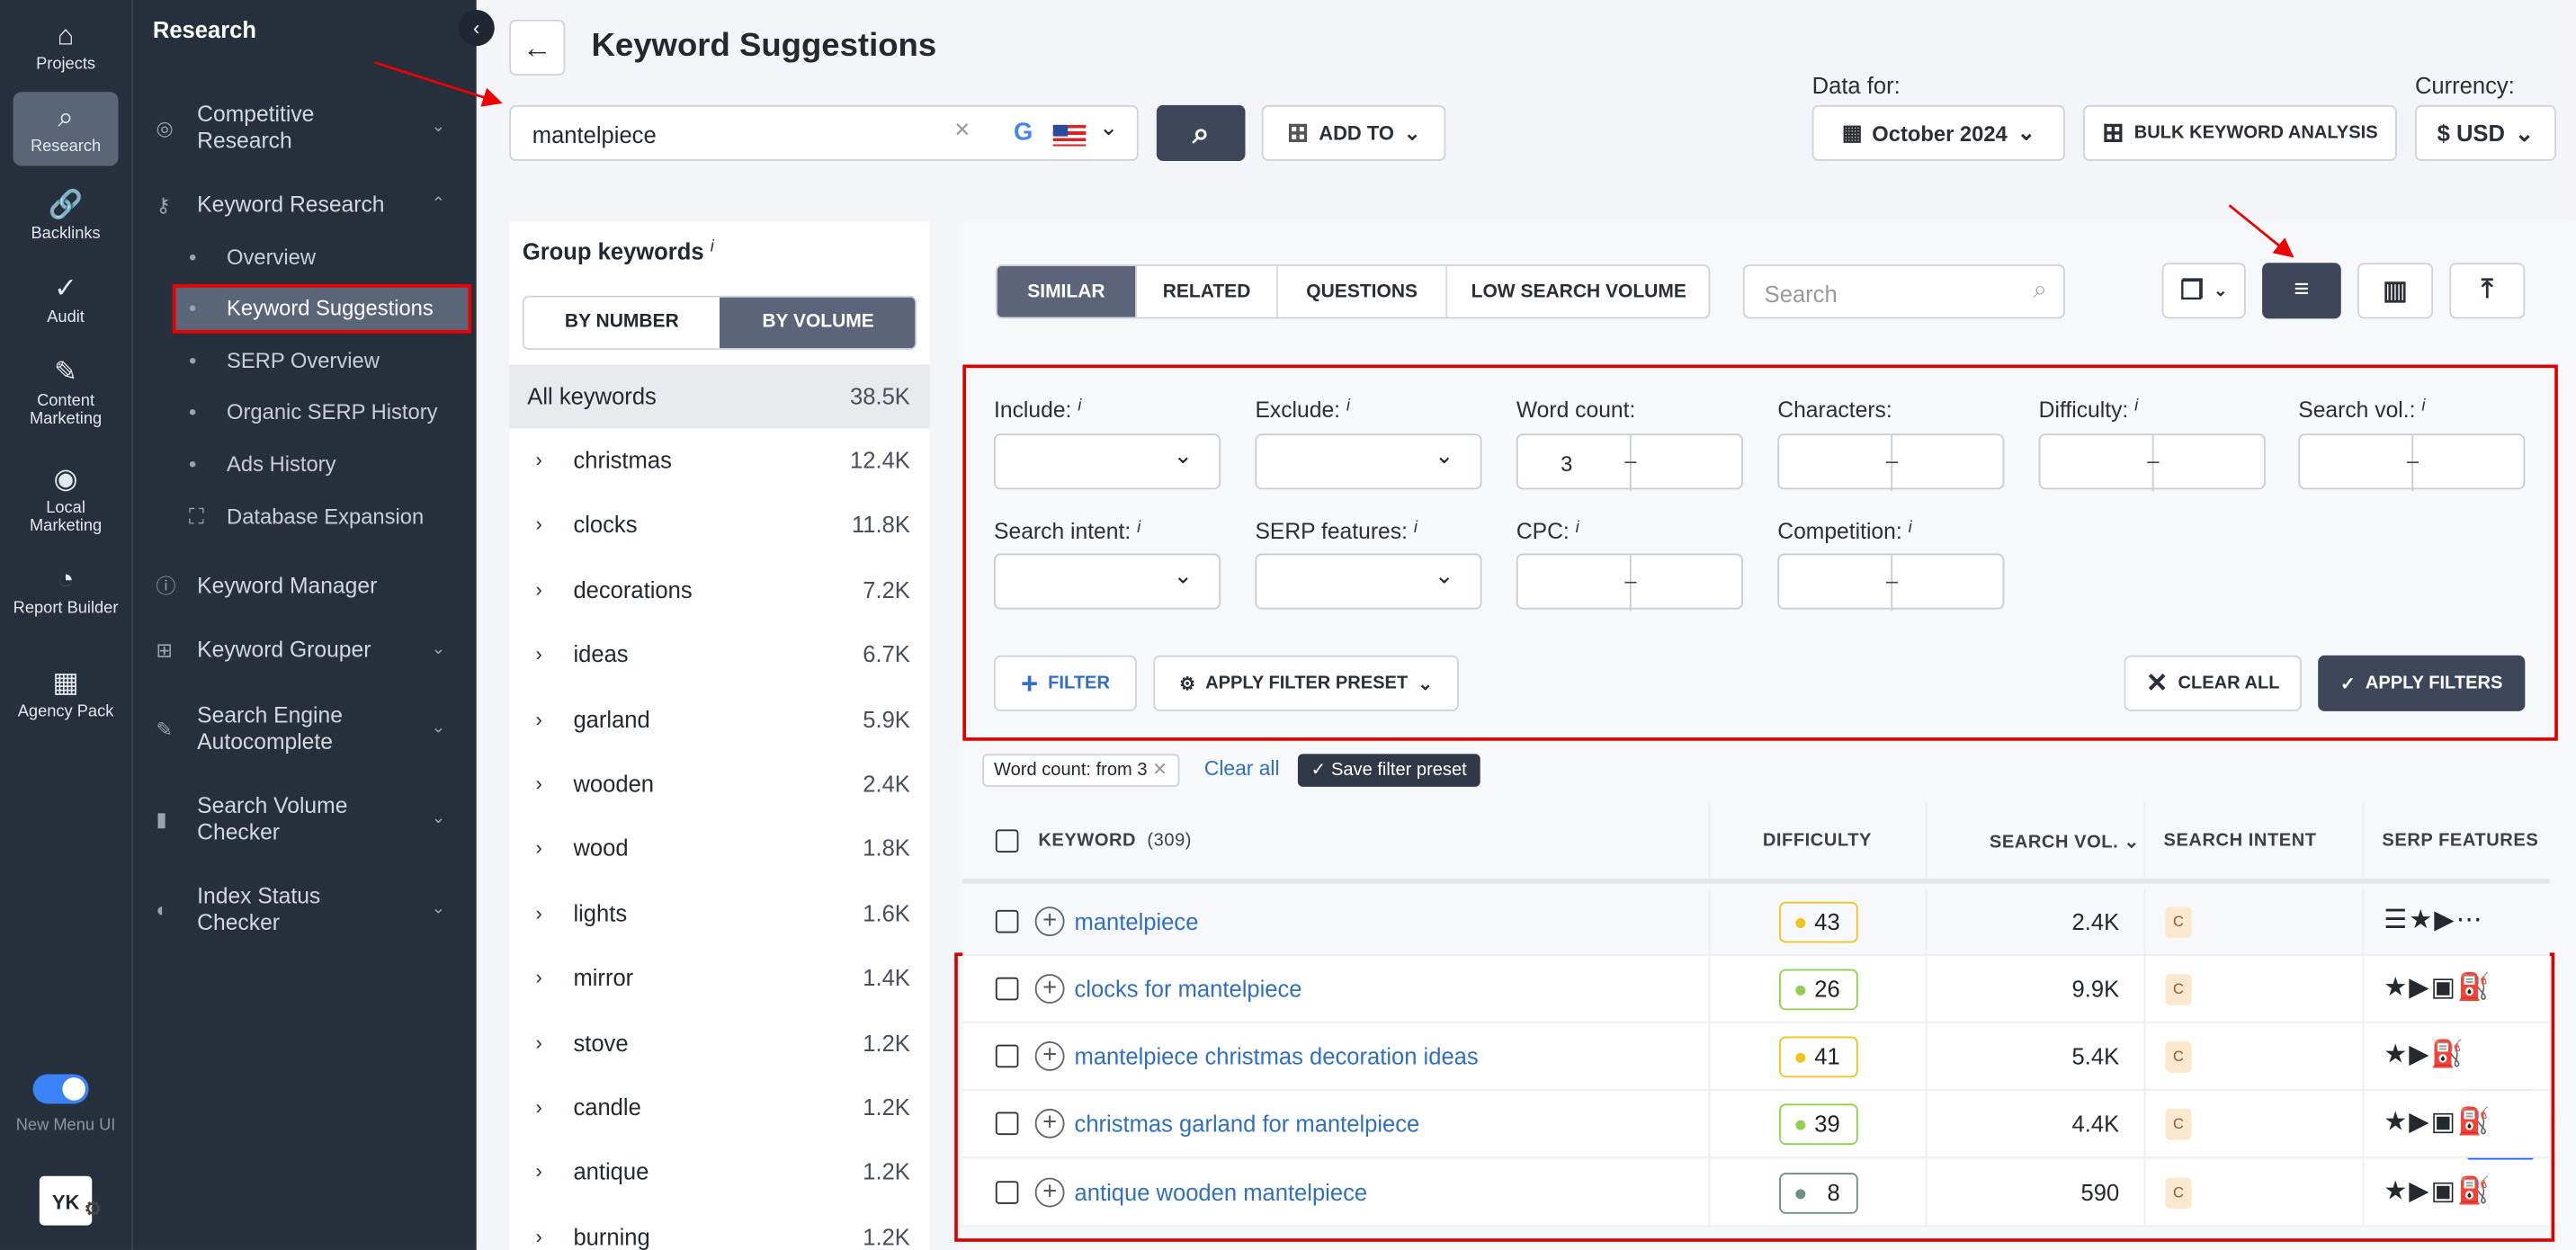  I want to click on search-volume: 4.4K, so click(2095, 1123).